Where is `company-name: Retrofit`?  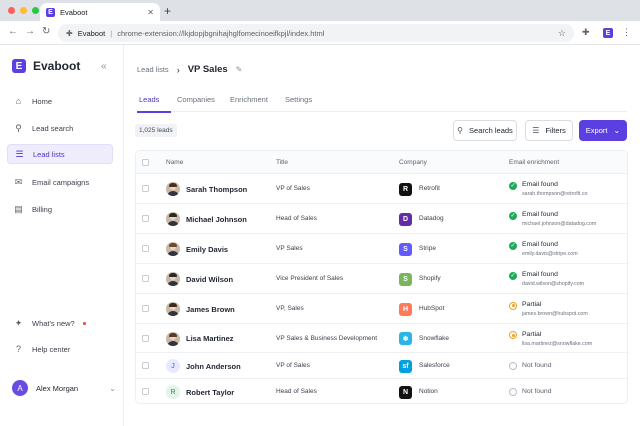
company-name: Retrofit is located at coordinates (429, 188).